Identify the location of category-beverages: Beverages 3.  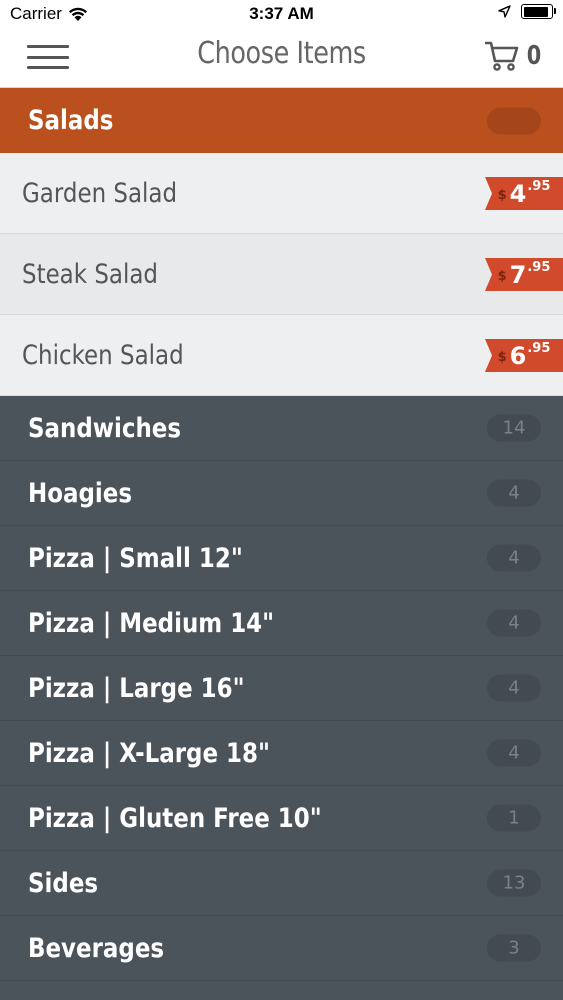
(281, 948).